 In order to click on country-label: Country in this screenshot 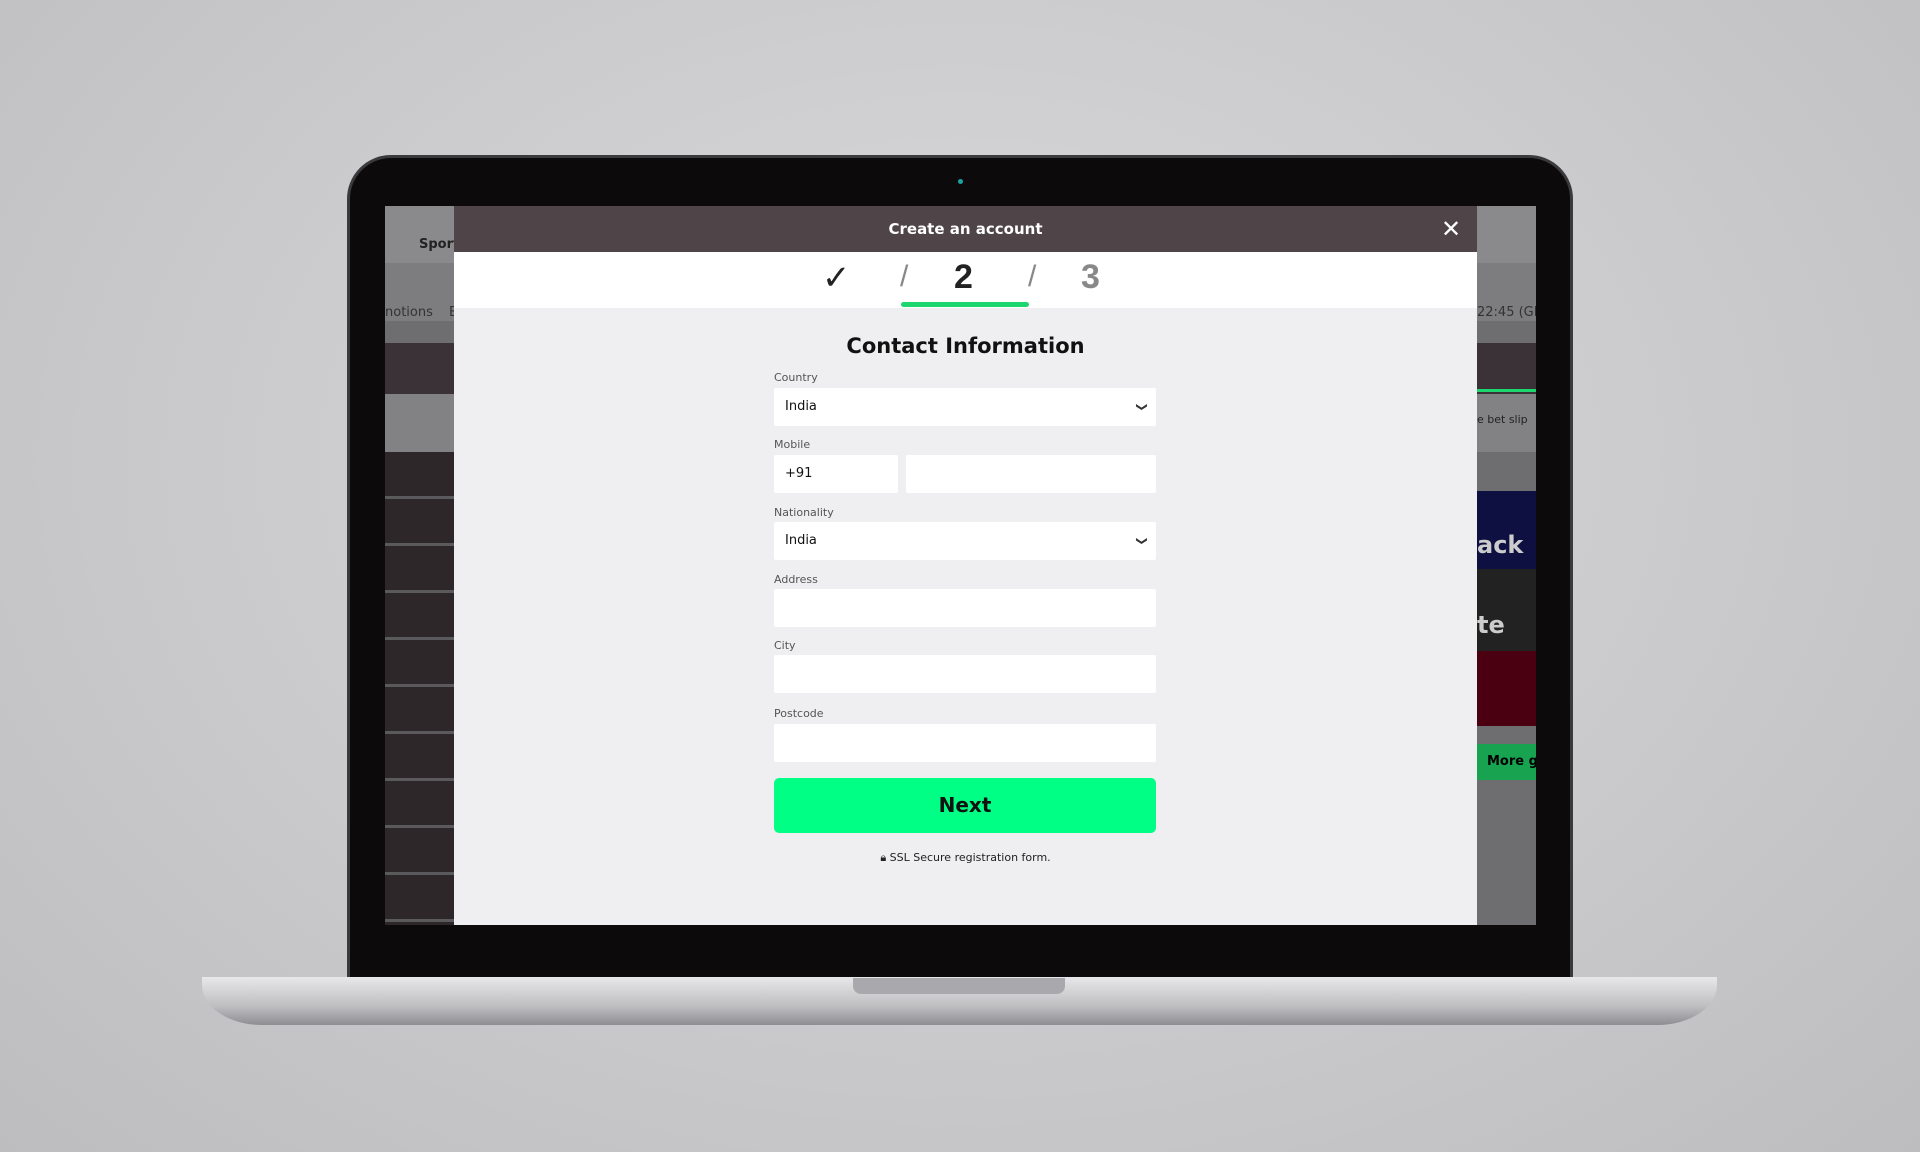, I will do `click(796, 377)`.